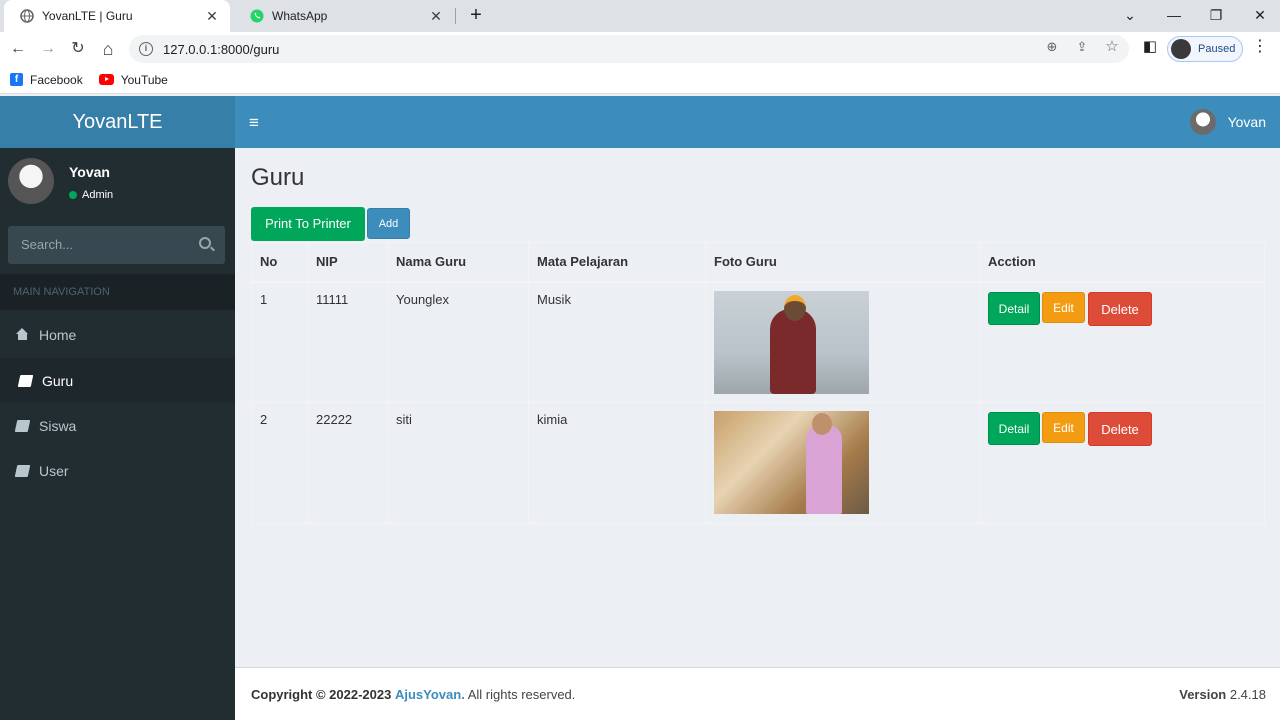 The height and width of the screenshot is (720, 1280). I want to click on add-button: Add, so click(388, 223).